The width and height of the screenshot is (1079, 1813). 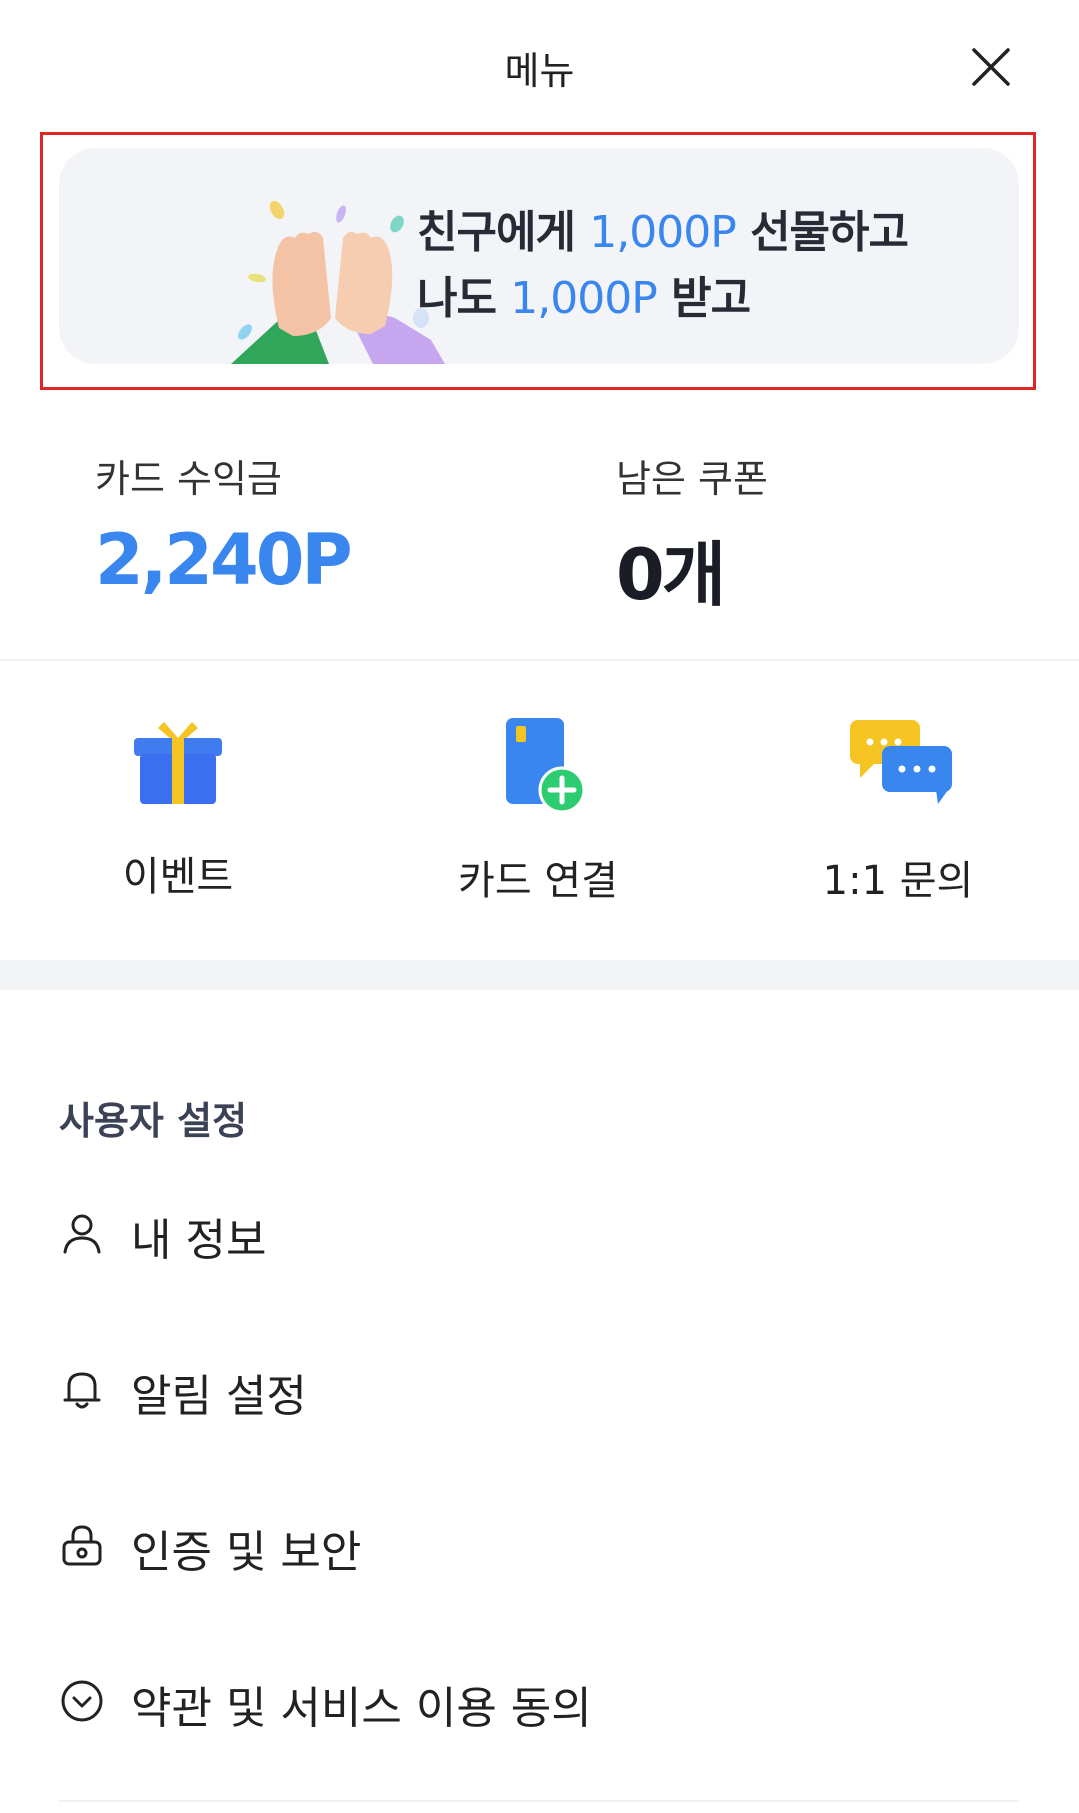 I want to click on gift-icon, so click(x=178, y=763).